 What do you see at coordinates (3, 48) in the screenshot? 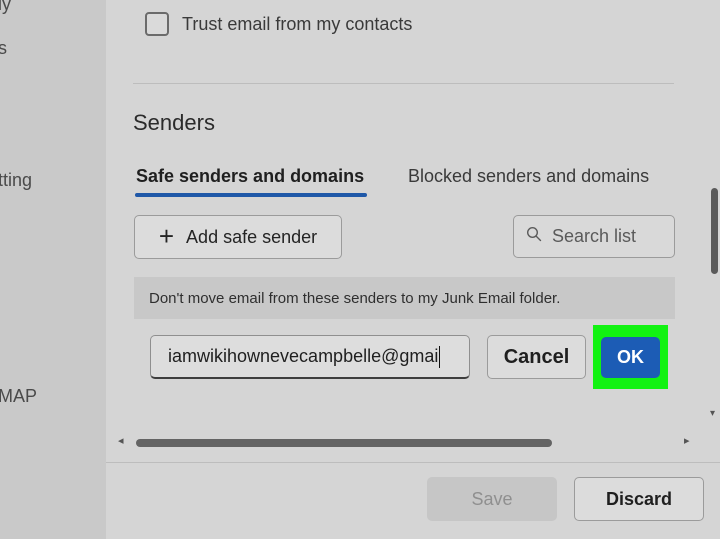
I see `nav-item-fragment-2: s` at bounding box center [3, 48].